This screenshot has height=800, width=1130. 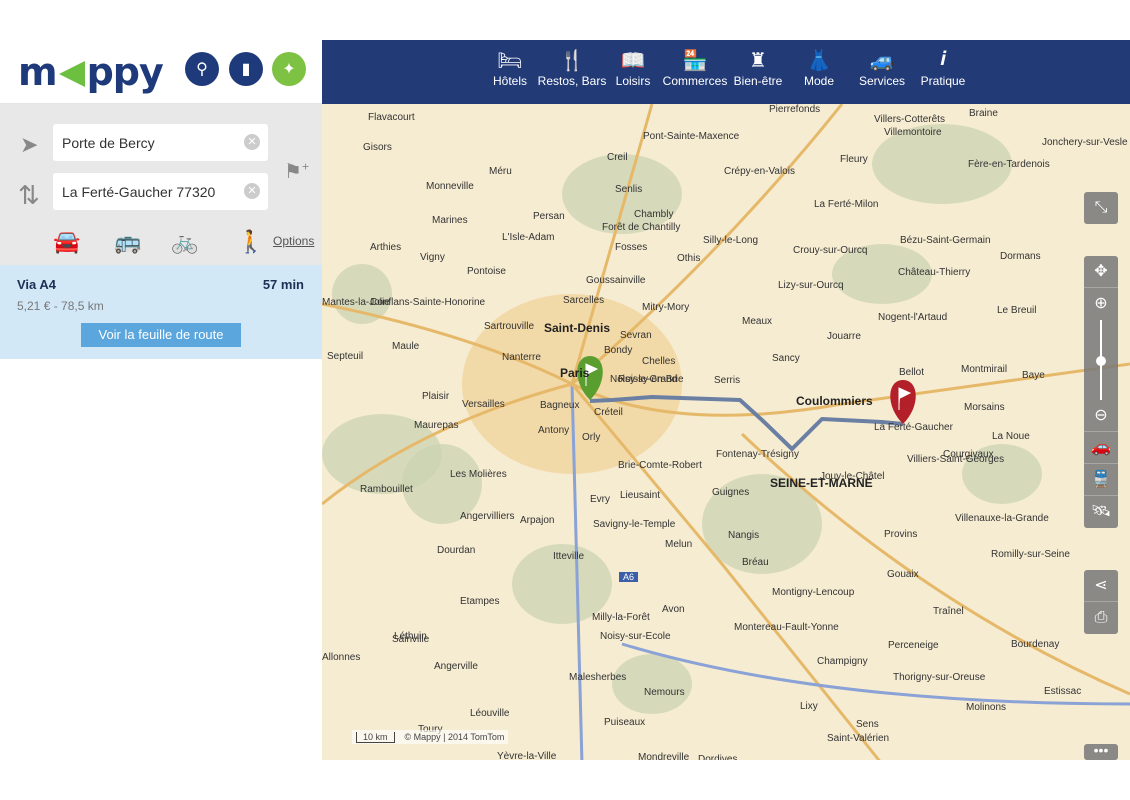 What do you see at coordinates (641, 227) in the screenshot?
I see `town-label: Forêt de Chantilly` at bounding box center [641, 227].